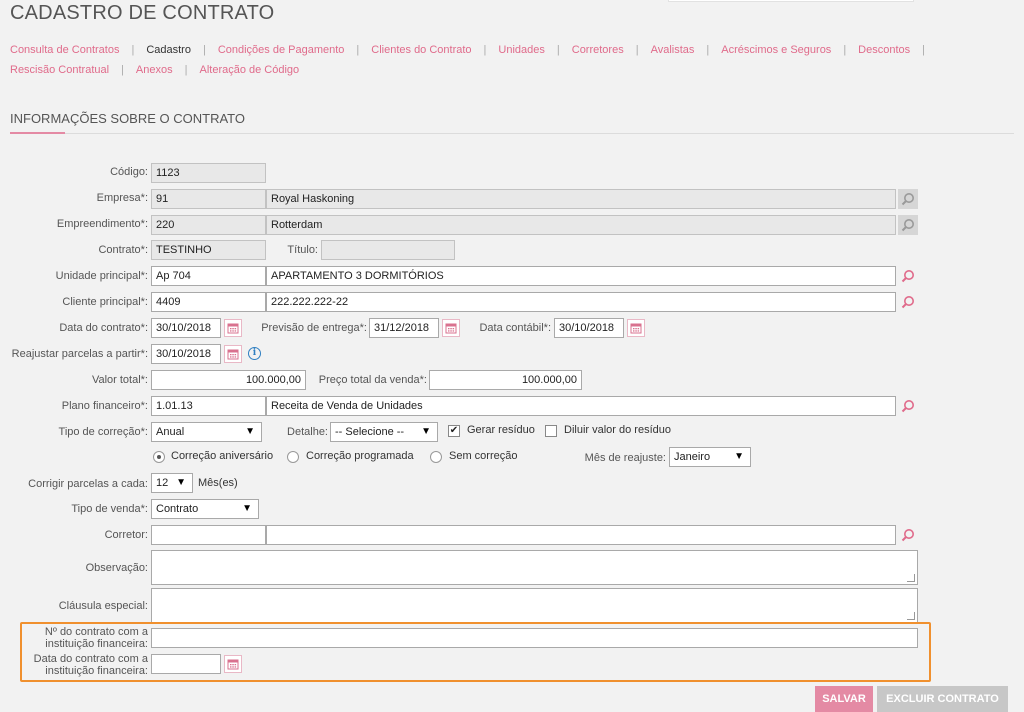 This screenshot has height=712, width=1024. What do you see at coordinates (102, 224) in the screenshot?
I see `empreendimento-label: Empreendimento*:` at bounding box center [102, 224].